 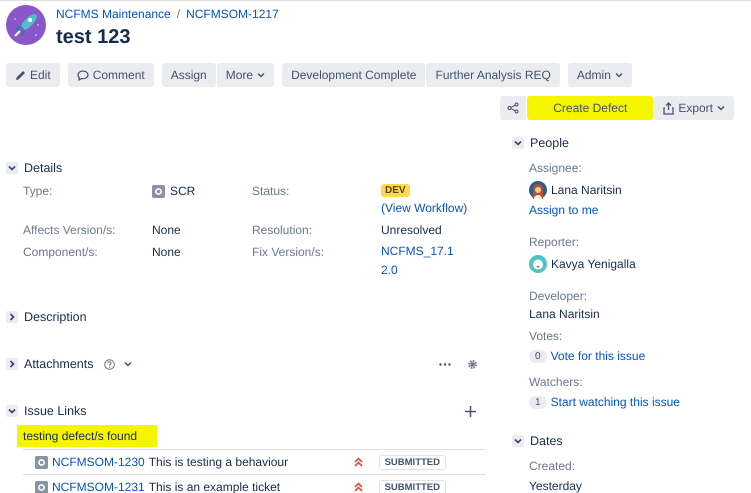 What do you see at coordinates (640, 210) in the screenshot?
I see `assign-to-me-link: Assign to me` at bounding box center [640, 210].